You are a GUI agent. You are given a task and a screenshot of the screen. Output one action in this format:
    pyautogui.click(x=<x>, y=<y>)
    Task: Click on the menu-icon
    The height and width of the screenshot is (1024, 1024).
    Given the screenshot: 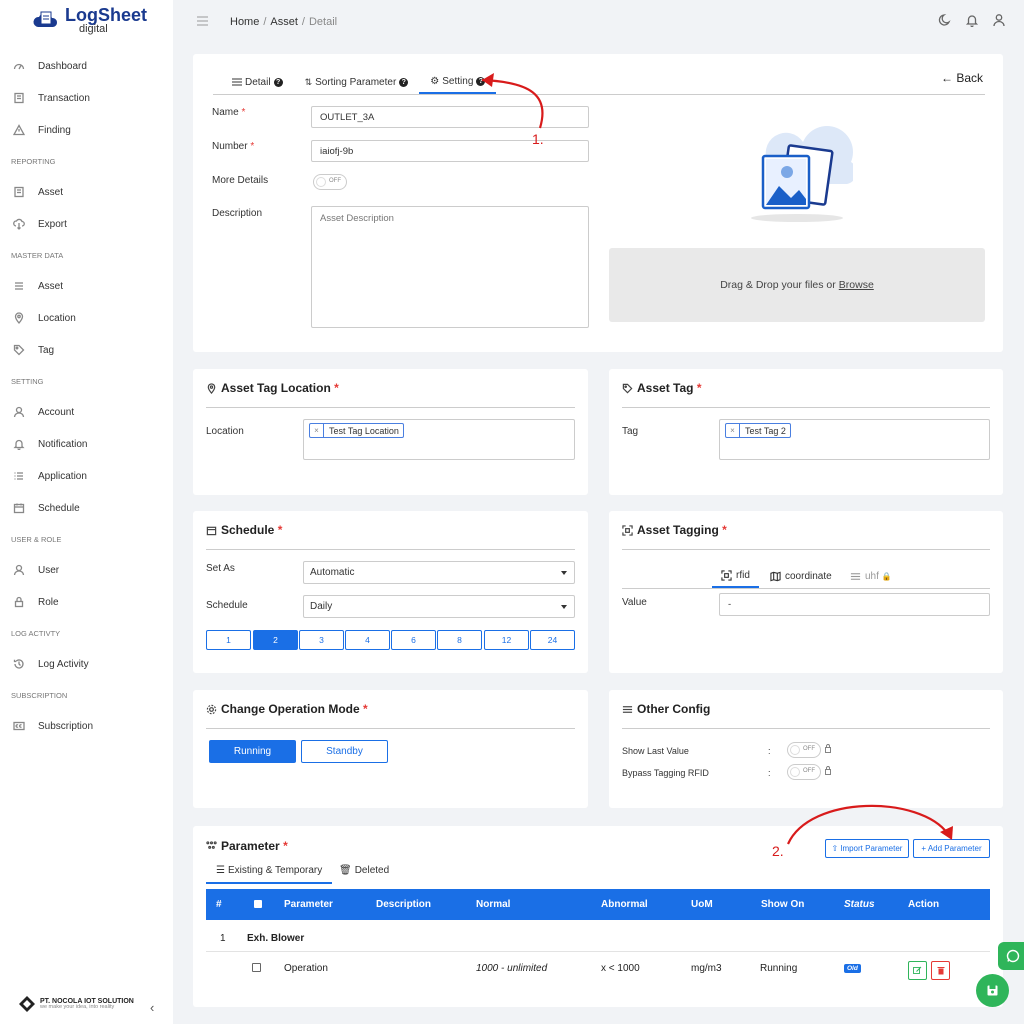 What is the action you would take?
    pyautogui.click(x=202, y=21)
    